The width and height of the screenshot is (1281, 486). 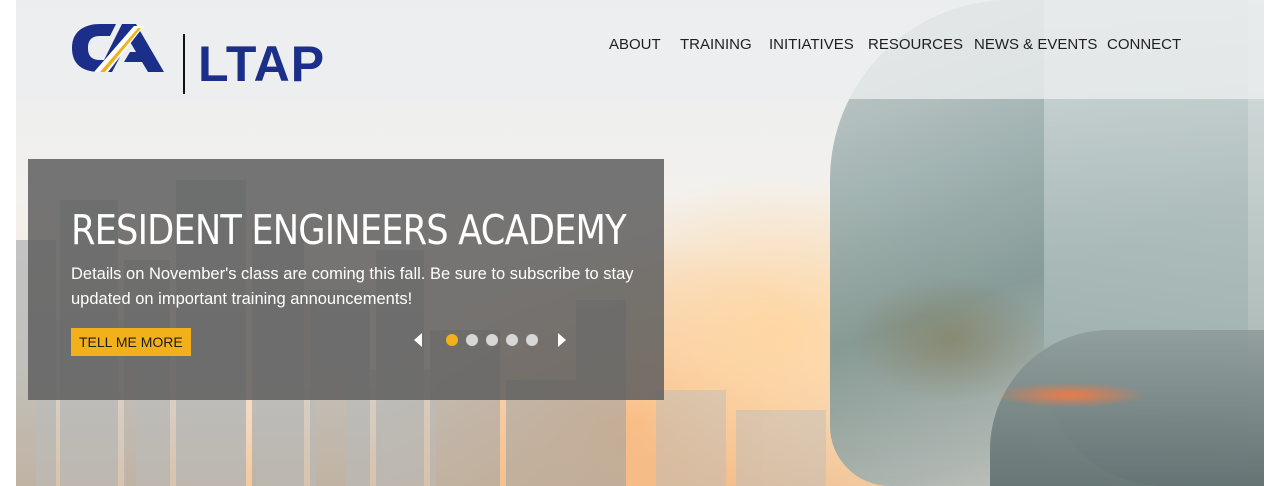 I want to click on tell-me-more-button: TELL ME MORE, so click(x=131, y=342).